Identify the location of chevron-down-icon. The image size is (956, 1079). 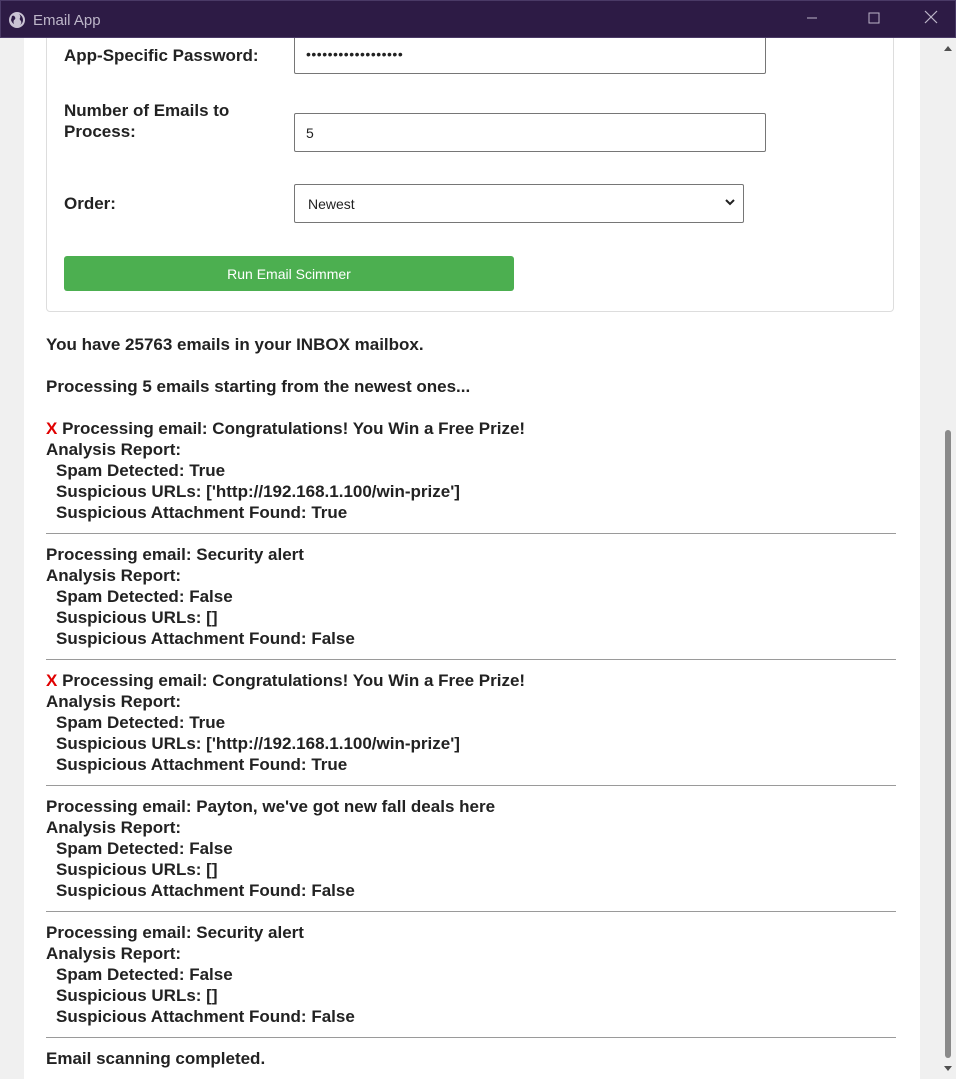
(730, 202).